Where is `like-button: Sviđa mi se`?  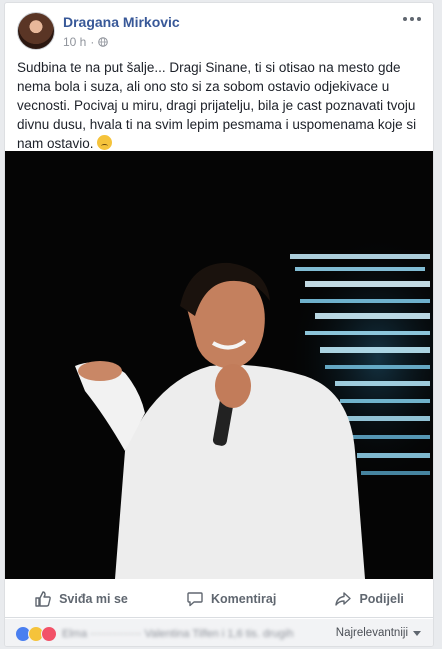 like-button: Sviđa mi se is located at coordinates (81, 599).